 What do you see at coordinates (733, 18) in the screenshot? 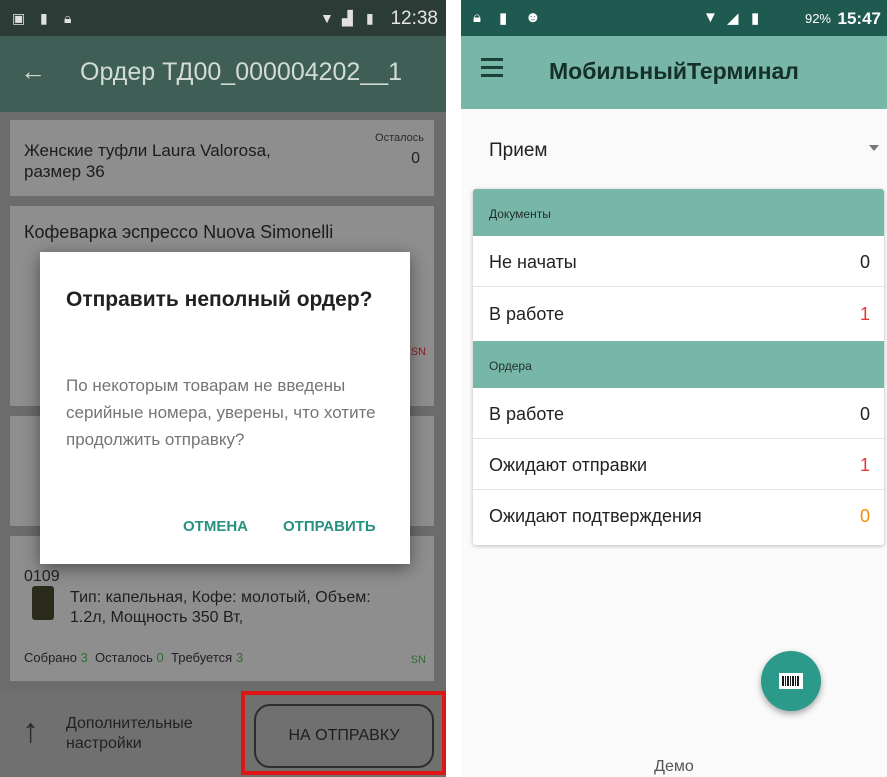
I see `signal-icon: ◢` at bounding box center [733, 18].